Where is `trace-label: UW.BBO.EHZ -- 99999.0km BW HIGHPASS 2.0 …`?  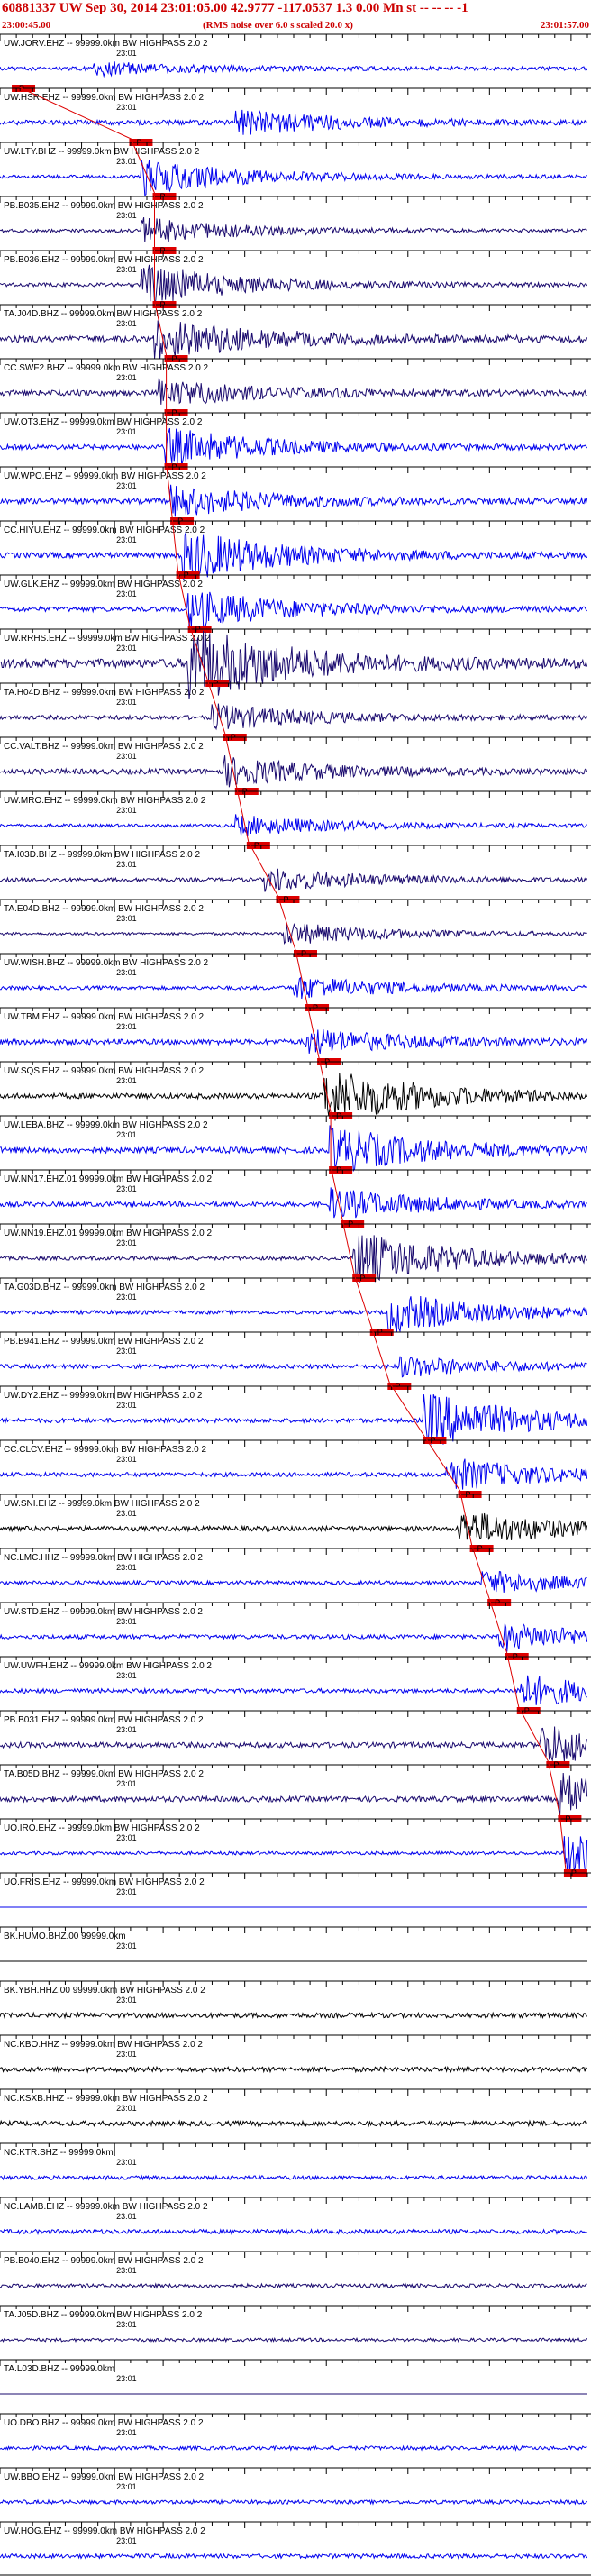 trace-label: UW.BBO.EHZ -- 99999.0km BW HIGHPASS 2.0 … is located at coordinates (104, 2477).